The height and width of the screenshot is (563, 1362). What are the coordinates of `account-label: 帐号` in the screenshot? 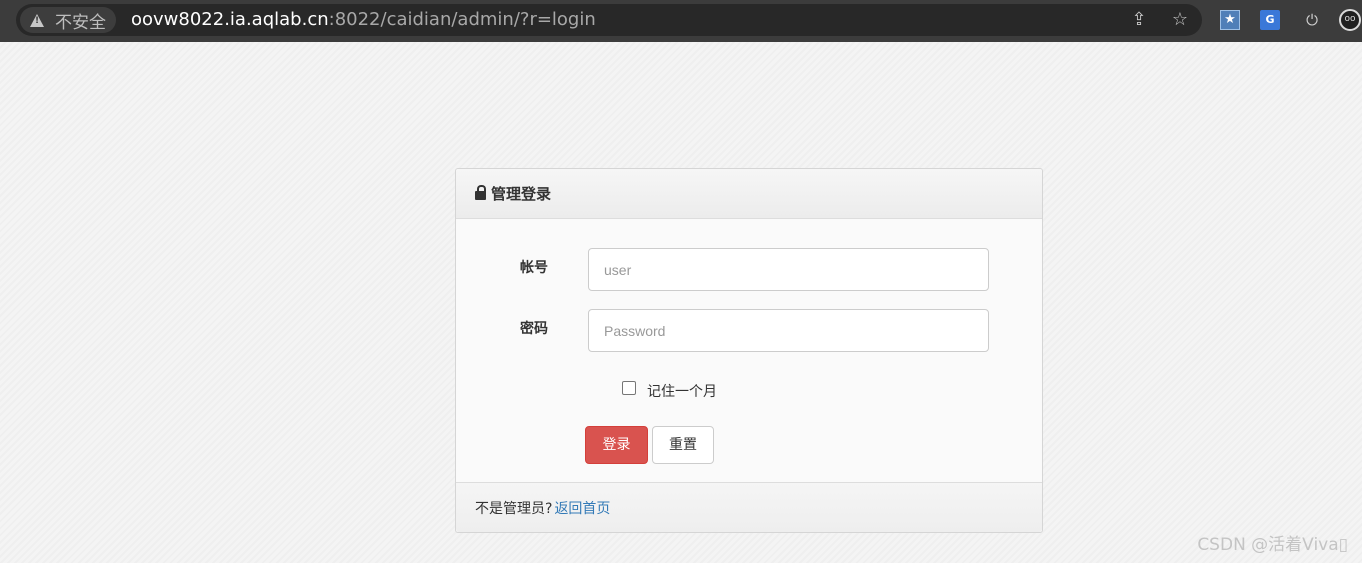 It's located at (534, 268).